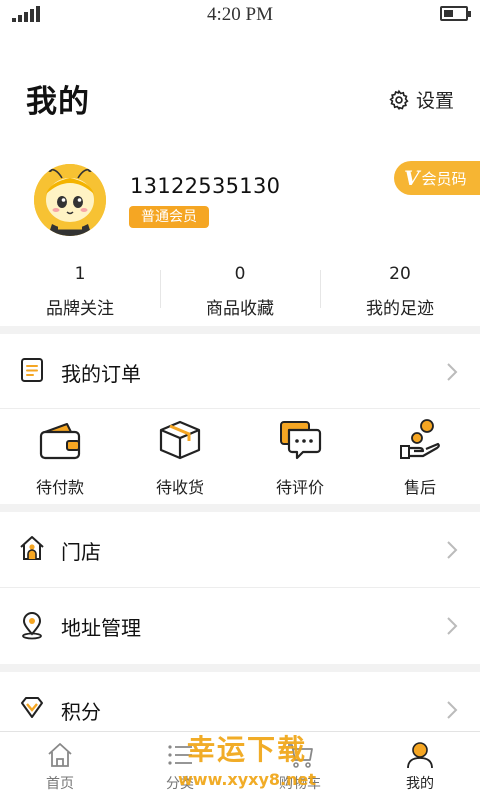  What do you see at coordinates (81, 711) in the screenshot?
I see `points-label: 积分` at bounding box center [81, 711].